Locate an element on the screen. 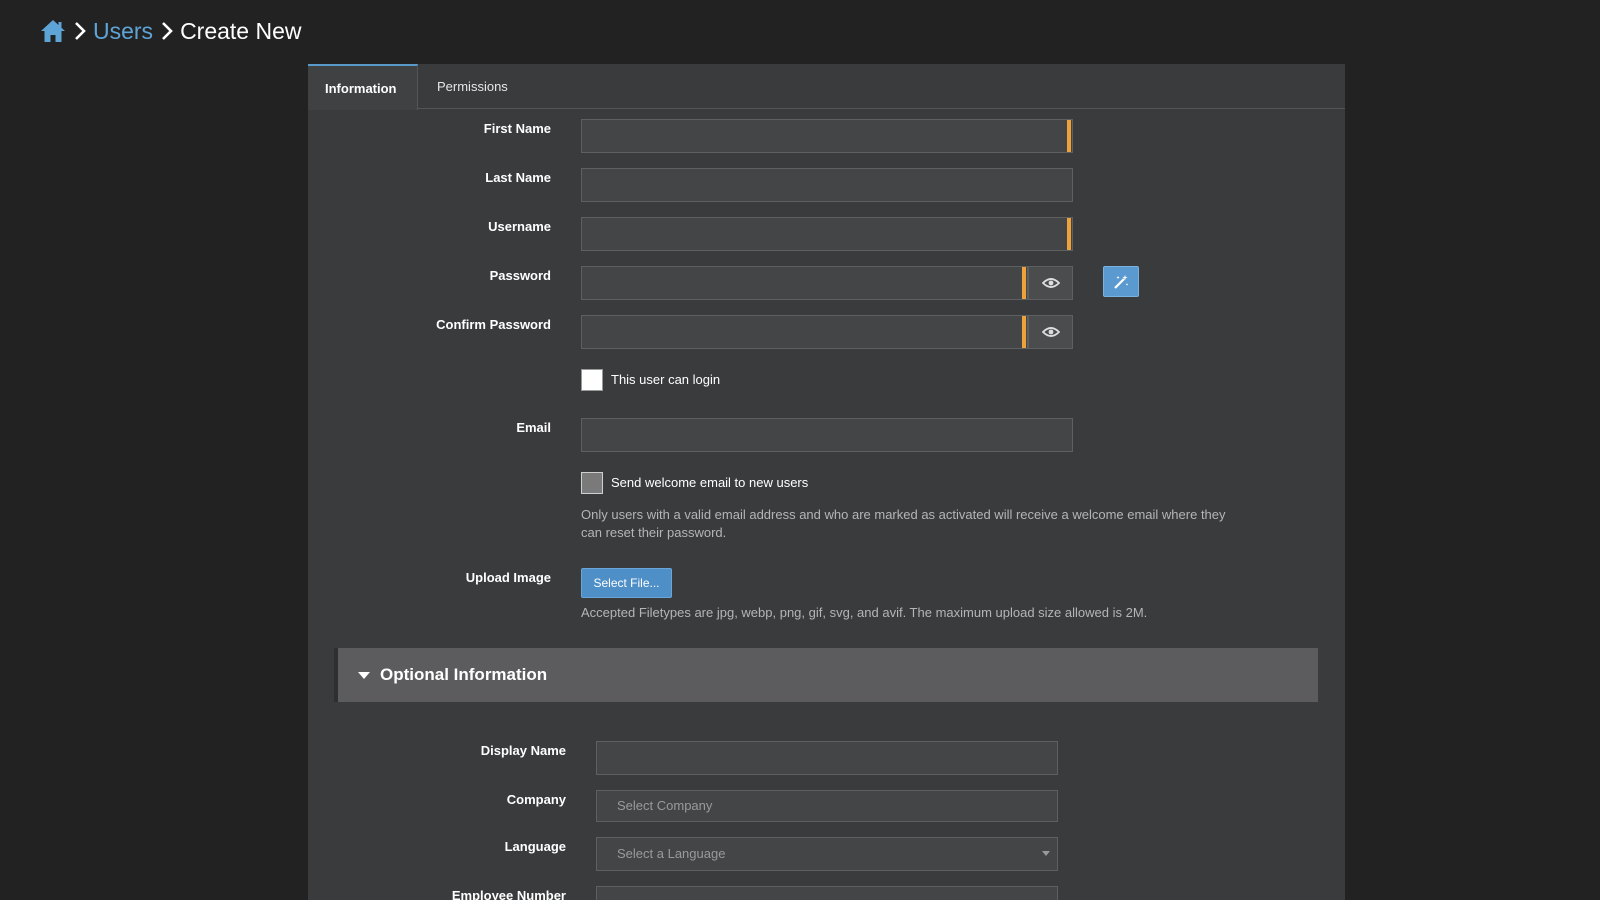 This screenshot has width=1600, height=900. tab-information: Information is located at coordinates (363, 87).